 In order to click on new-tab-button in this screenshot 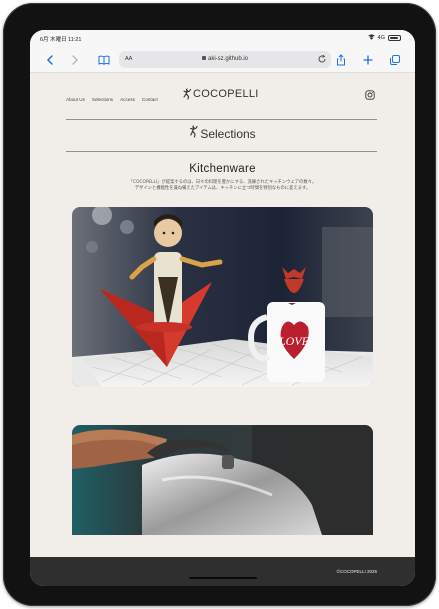, I will do `click(368, 60)`.